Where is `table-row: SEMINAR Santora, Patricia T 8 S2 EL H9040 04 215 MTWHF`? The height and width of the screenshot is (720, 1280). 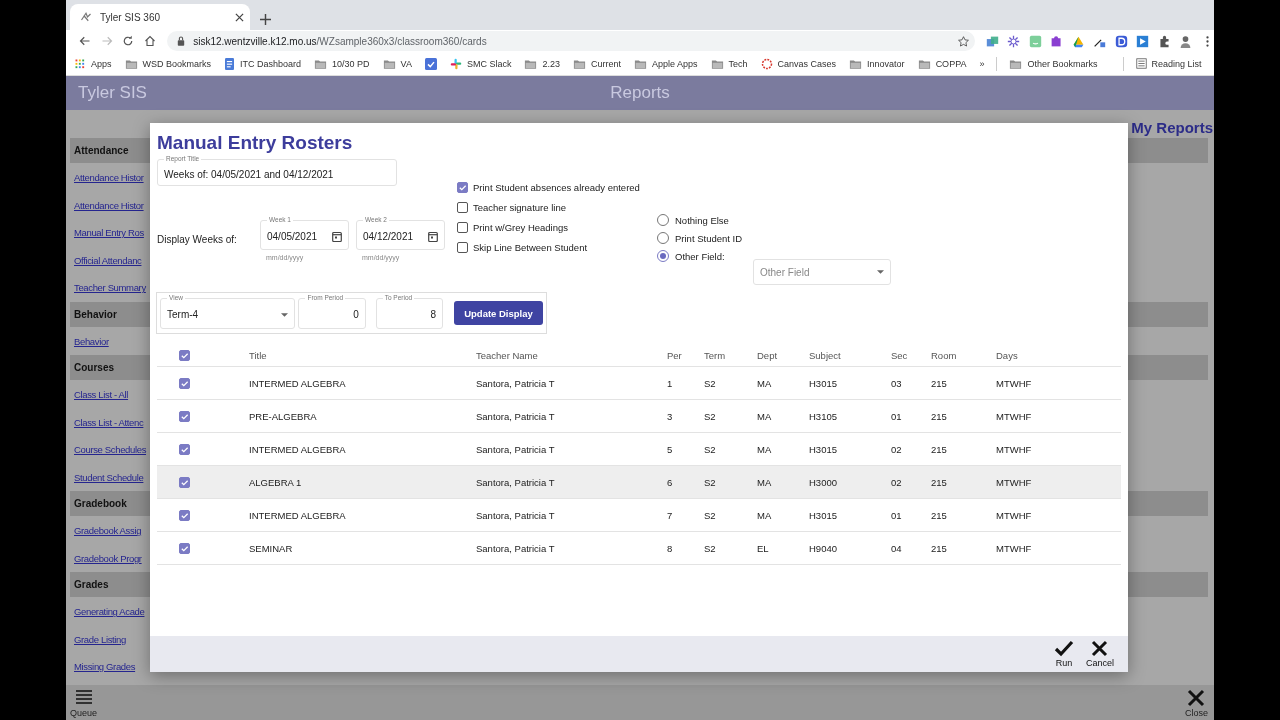
table-row: SEMINAR Santora, Patricia T 8 S2 EL H9040 04 215 MTWHF is located at coordinates (639, 548).